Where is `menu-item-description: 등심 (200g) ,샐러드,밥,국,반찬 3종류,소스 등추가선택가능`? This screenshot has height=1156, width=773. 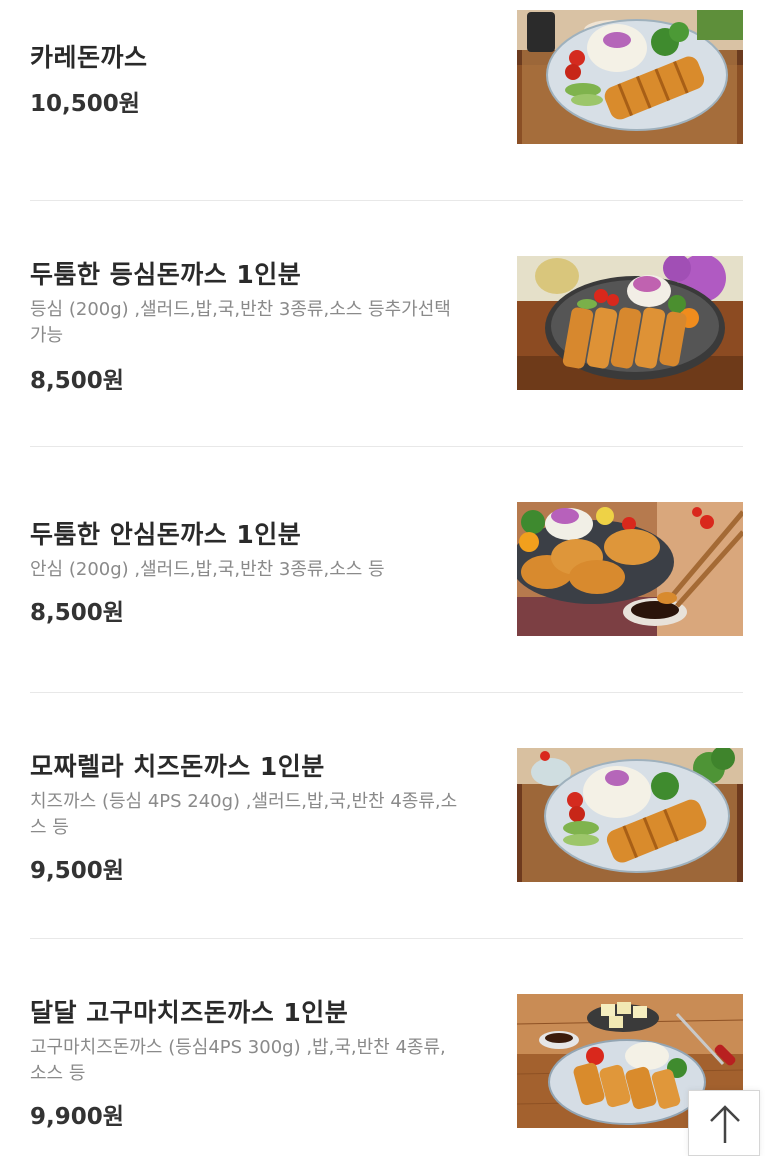
menu-item-description: 등심 (200g) ,샐러드,밥,국,반찬 3종류,소스 등추가선택가능 is located at coordinates (240, 322).